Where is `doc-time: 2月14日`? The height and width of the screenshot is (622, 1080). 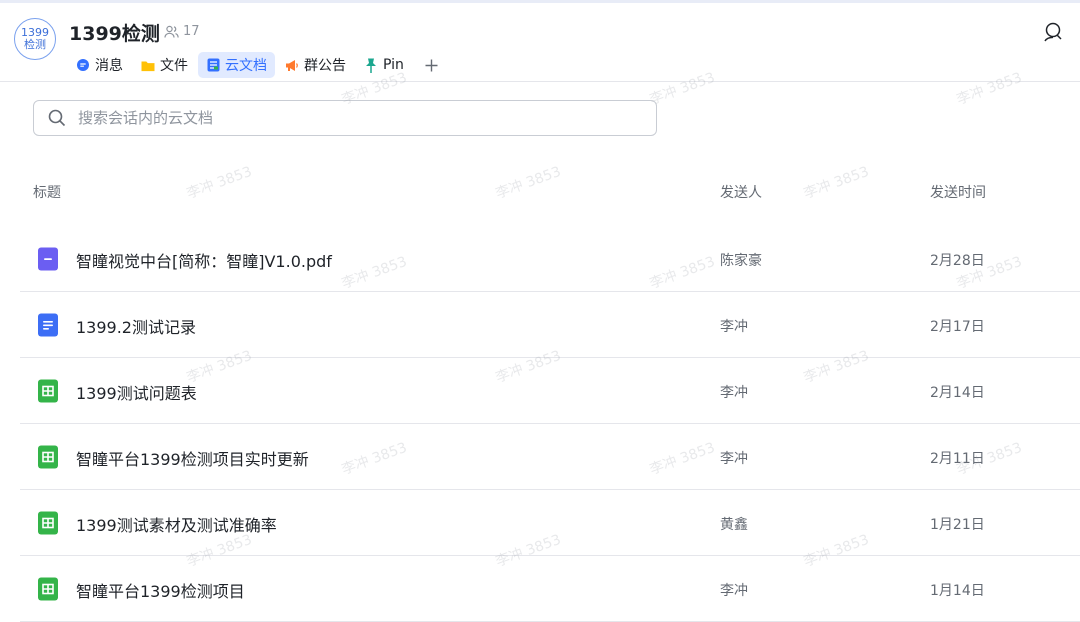 doc-time: 2月14日 is located at coordinates (957, 393).